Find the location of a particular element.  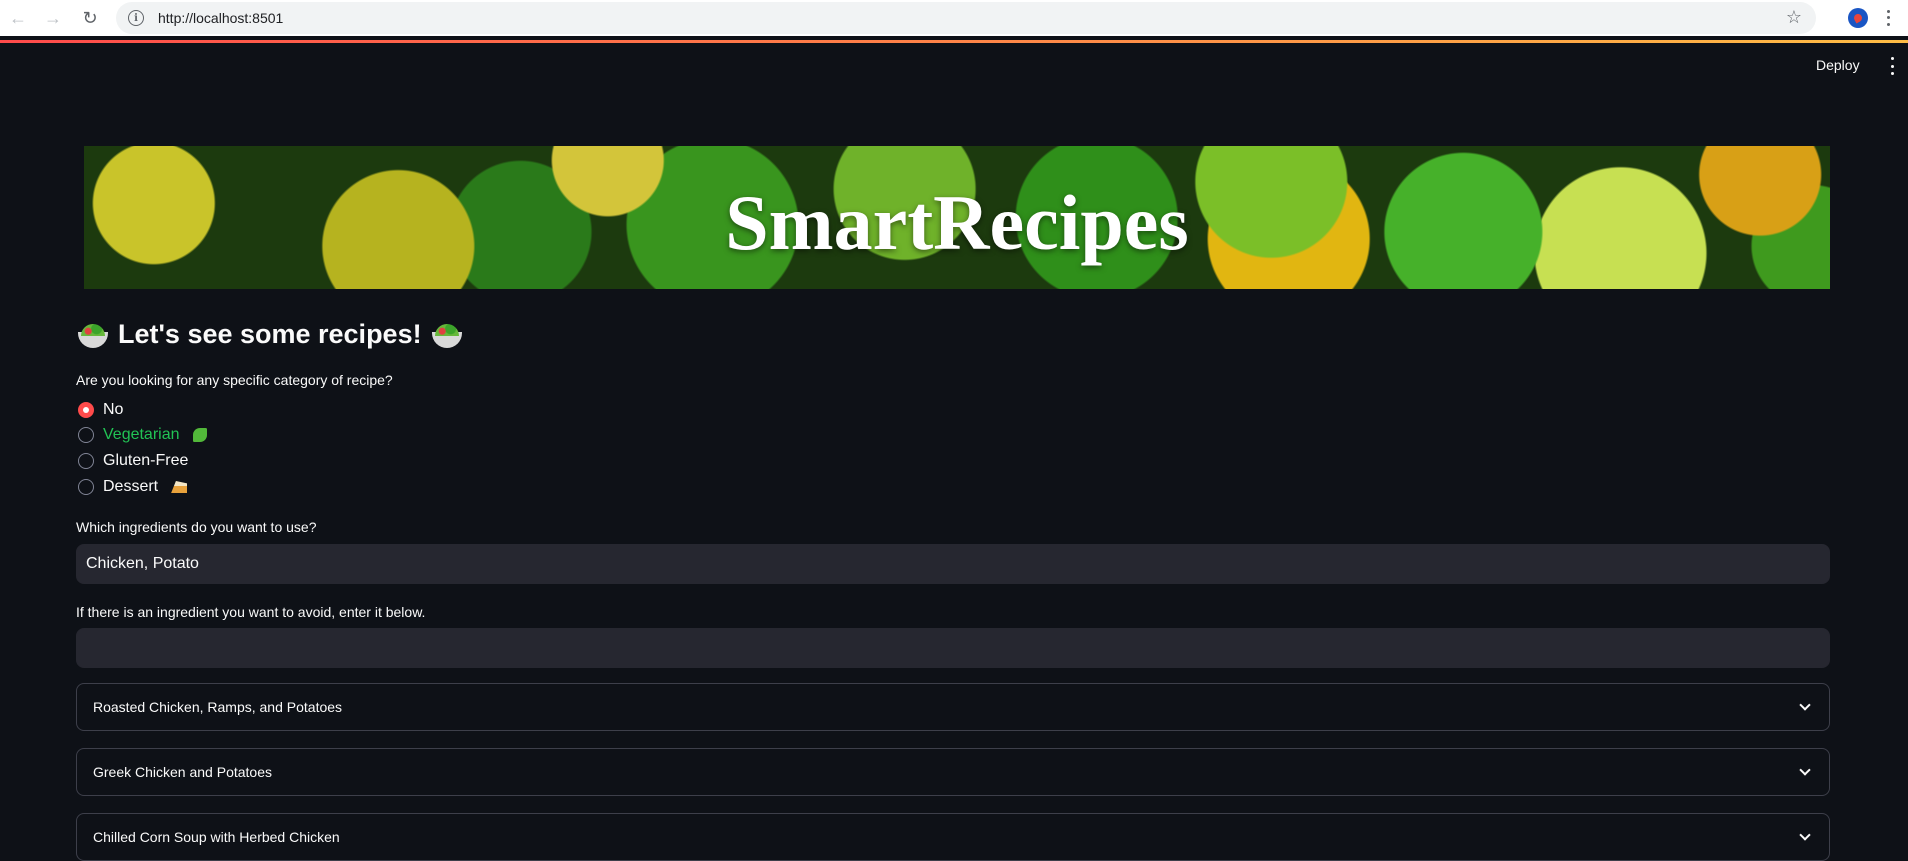

recipe-title: Chilled Corn Soup with Herbed Chicken is located at coordinates (216, 837).